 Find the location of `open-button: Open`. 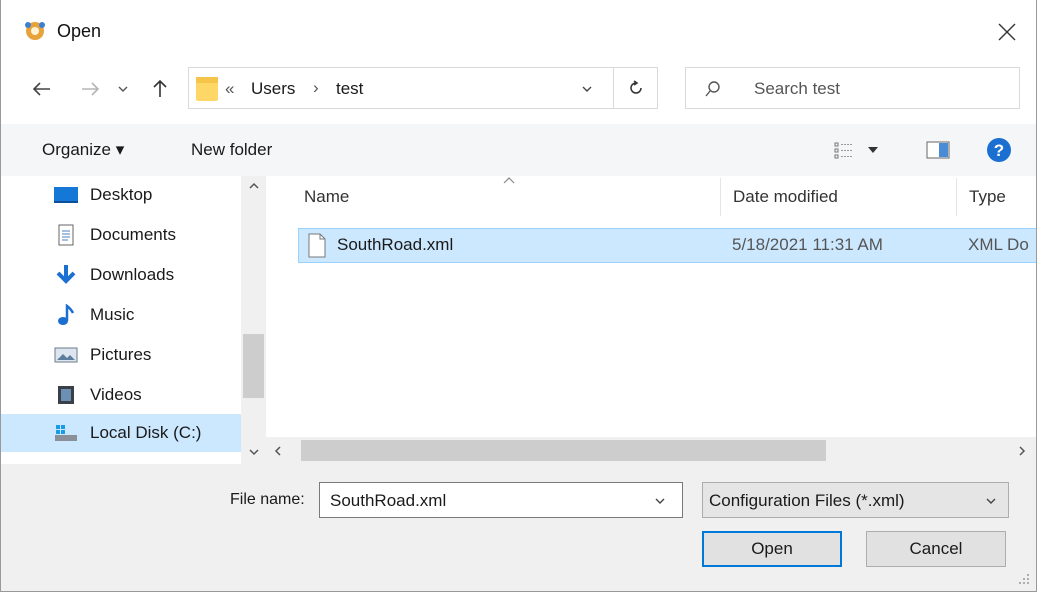

open-button: Open is located at coordinates (772, 549).